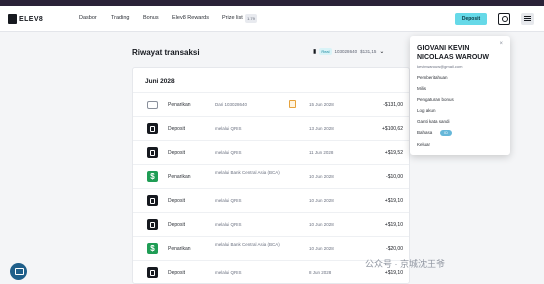 Image resolution: width=544 pixels, height=284 pixels. I want to click on account-selector: ▮ Real 103028640 $131,15 ⌄, so click(348, 51).